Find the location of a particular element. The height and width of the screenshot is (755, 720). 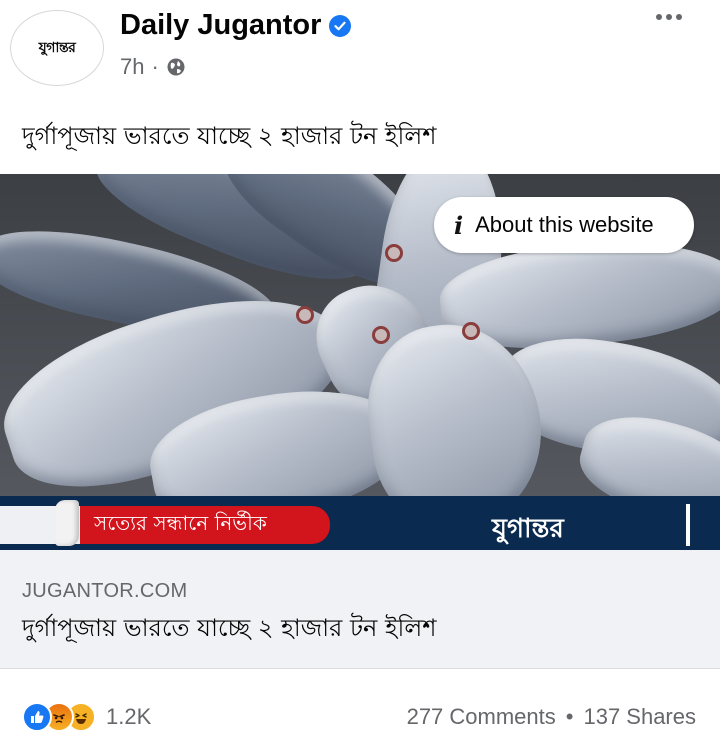

shares-count-link: 137 Shares is located at coordinates (639, 717).